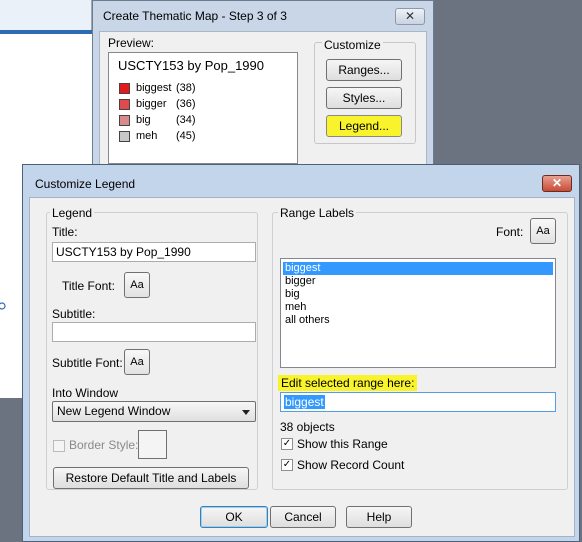  What do you see at coordinates (287, 465) in the screenshot?
I see `show-record-count-checkbox: ✓` at bounding box center [287, 465].